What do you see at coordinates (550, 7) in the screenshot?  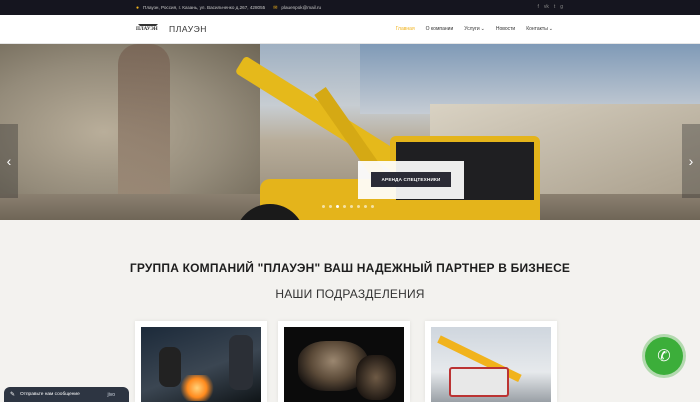 I see `social-links: f vk t g` at bounding box center [550, 7].